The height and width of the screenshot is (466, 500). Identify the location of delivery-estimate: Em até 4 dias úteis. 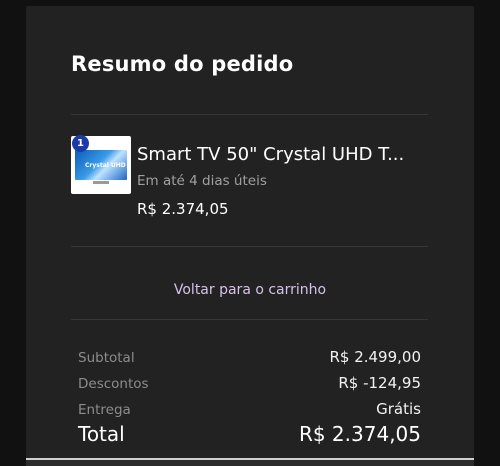
(202, 181).